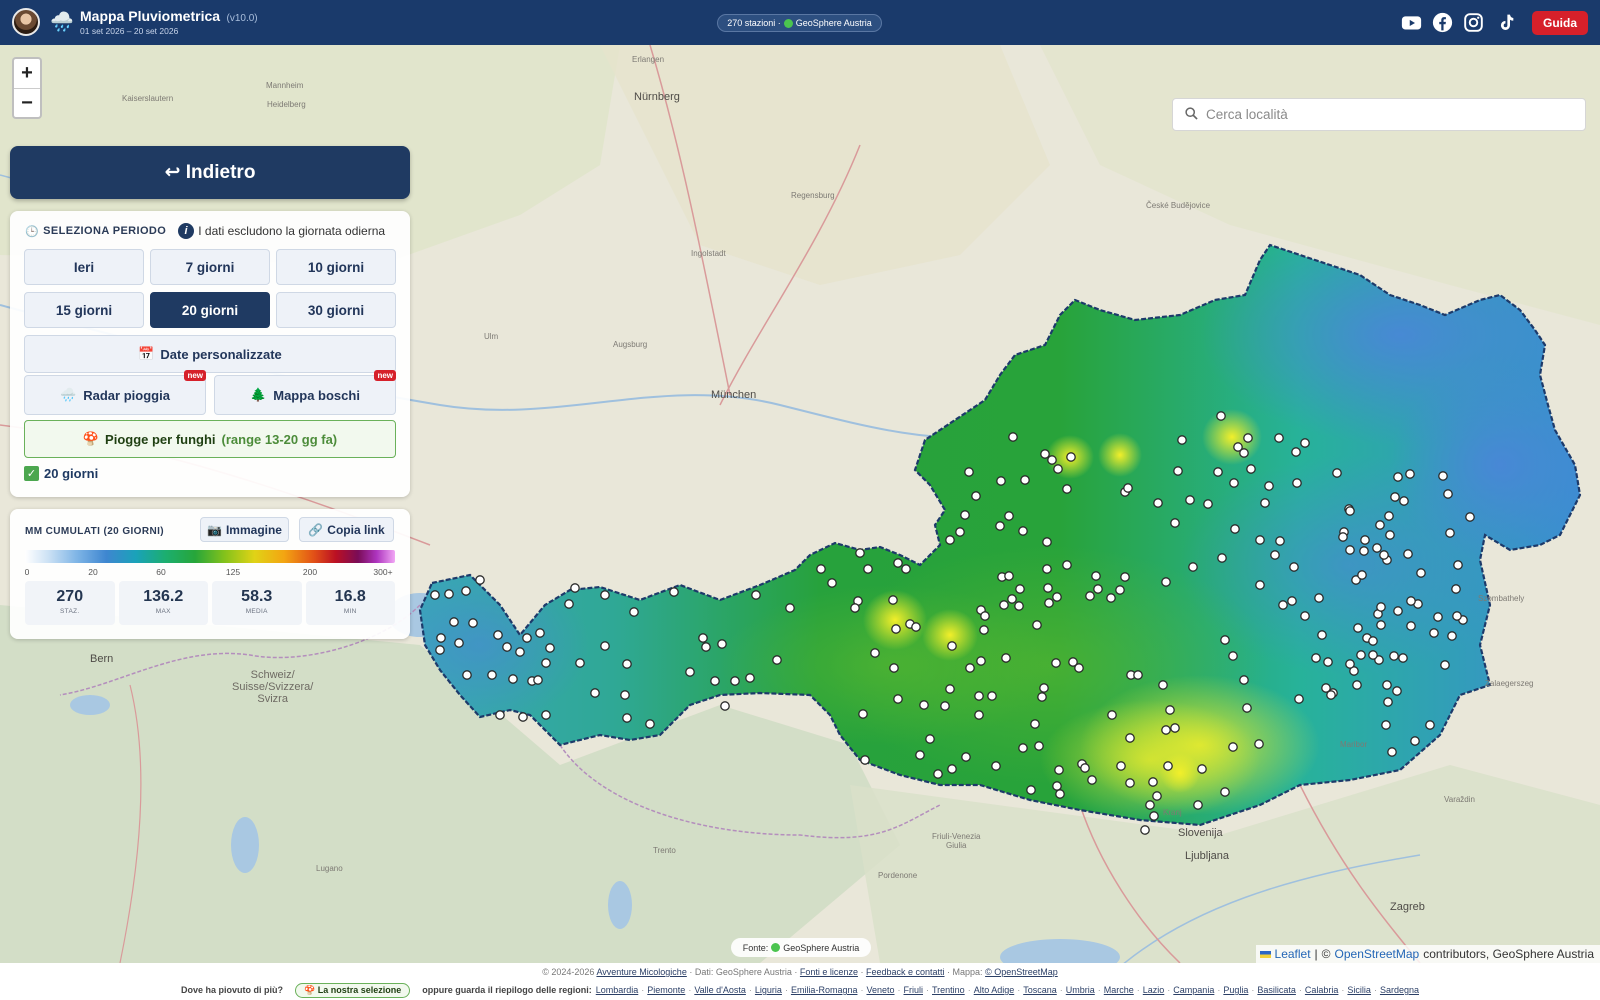 The height and width of the screenshot is (1000, 1600). What do you see at coordinates (948, 990) in the screenshot?
I see `region-link: Trentino` at bounding box center [948, 990].